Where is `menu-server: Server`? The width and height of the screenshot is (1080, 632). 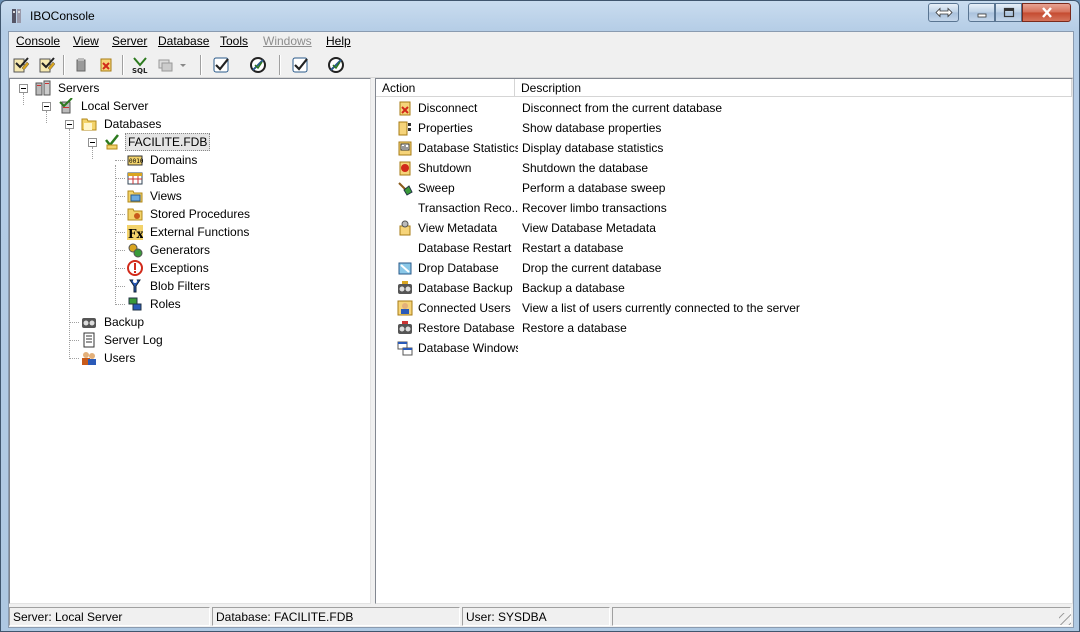
menu-server: Server is located at coordinates (129, 41).